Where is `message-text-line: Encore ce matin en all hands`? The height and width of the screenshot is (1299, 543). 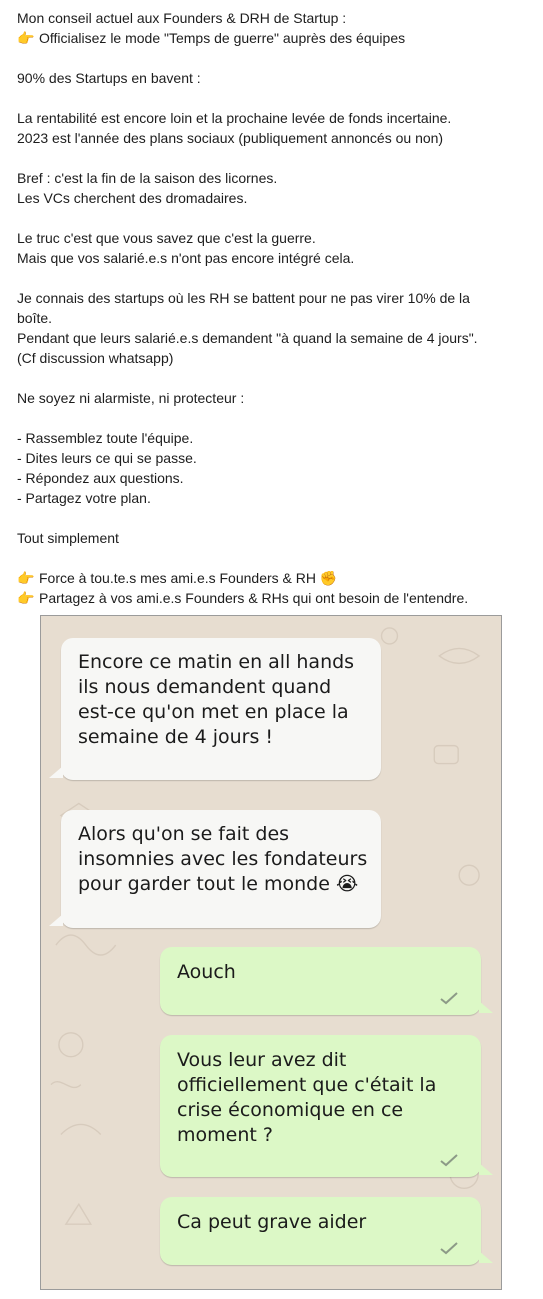
message-text-line: Encore ce matin en all hands is located at coordinates (216, 662).